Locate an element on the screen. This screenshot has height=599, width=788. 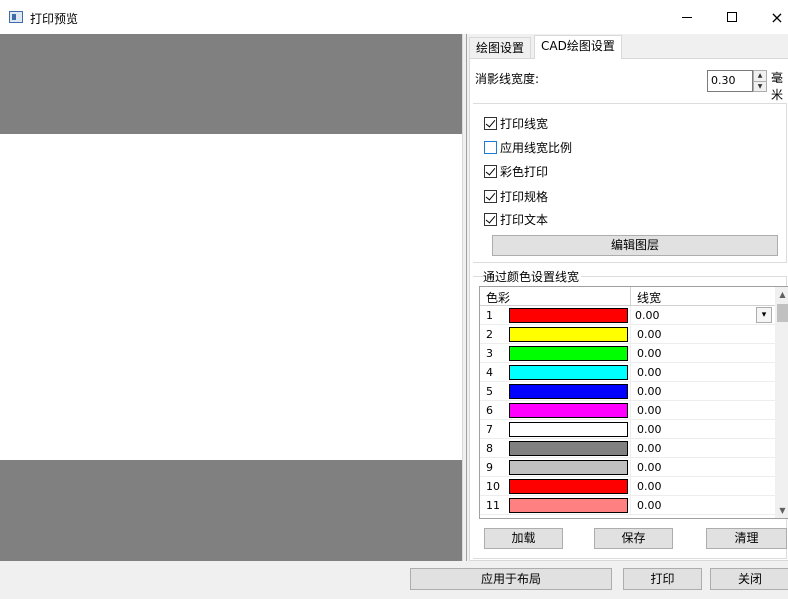
table-row: 9 0.00 is located at coordinates (627, 467).